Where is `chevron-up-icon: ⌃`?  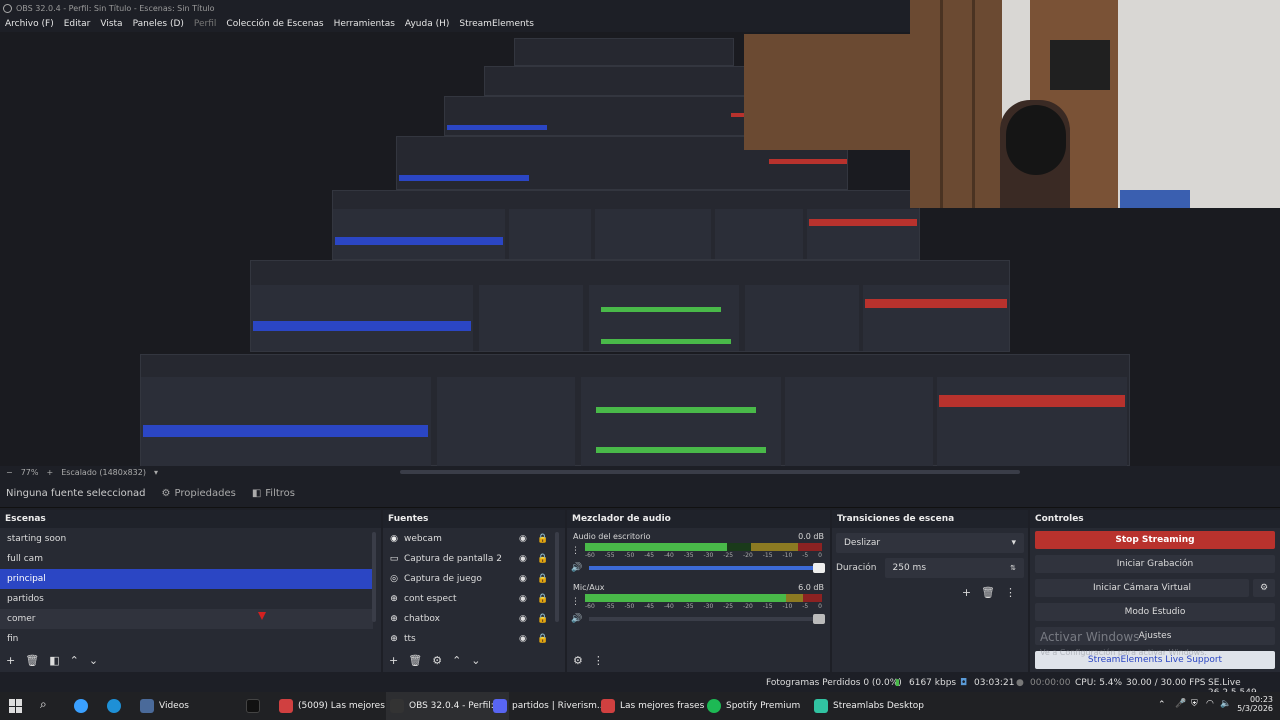 chevron-up-icon: ⌃ is located at coordinates (1165, 707).